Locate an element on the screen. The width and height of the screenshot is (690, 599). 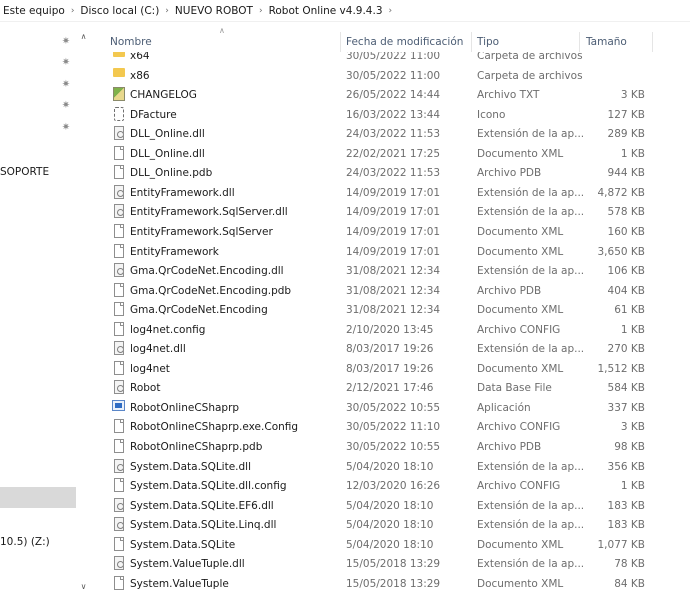
column-header-date: Fecha de modificación is located at coordinates (404, 42).